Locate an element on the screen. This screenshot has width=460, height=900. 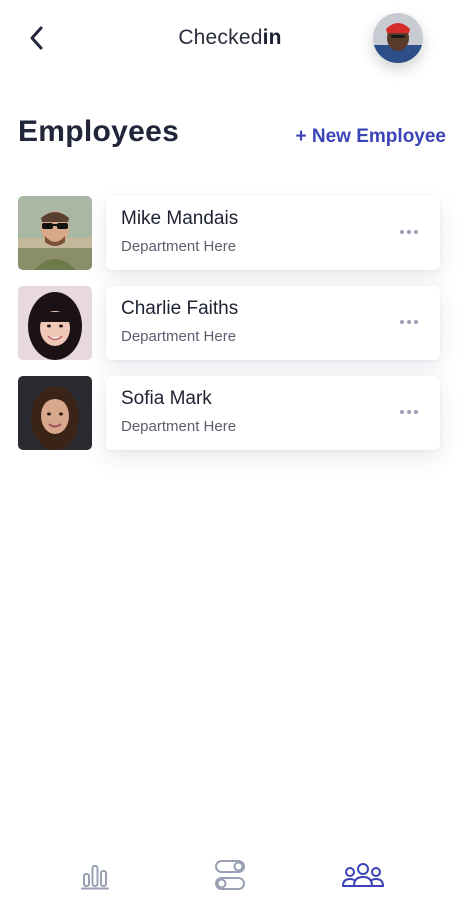
list-item: Charlie Faiths Department Here is located at coordinates (229, 323).